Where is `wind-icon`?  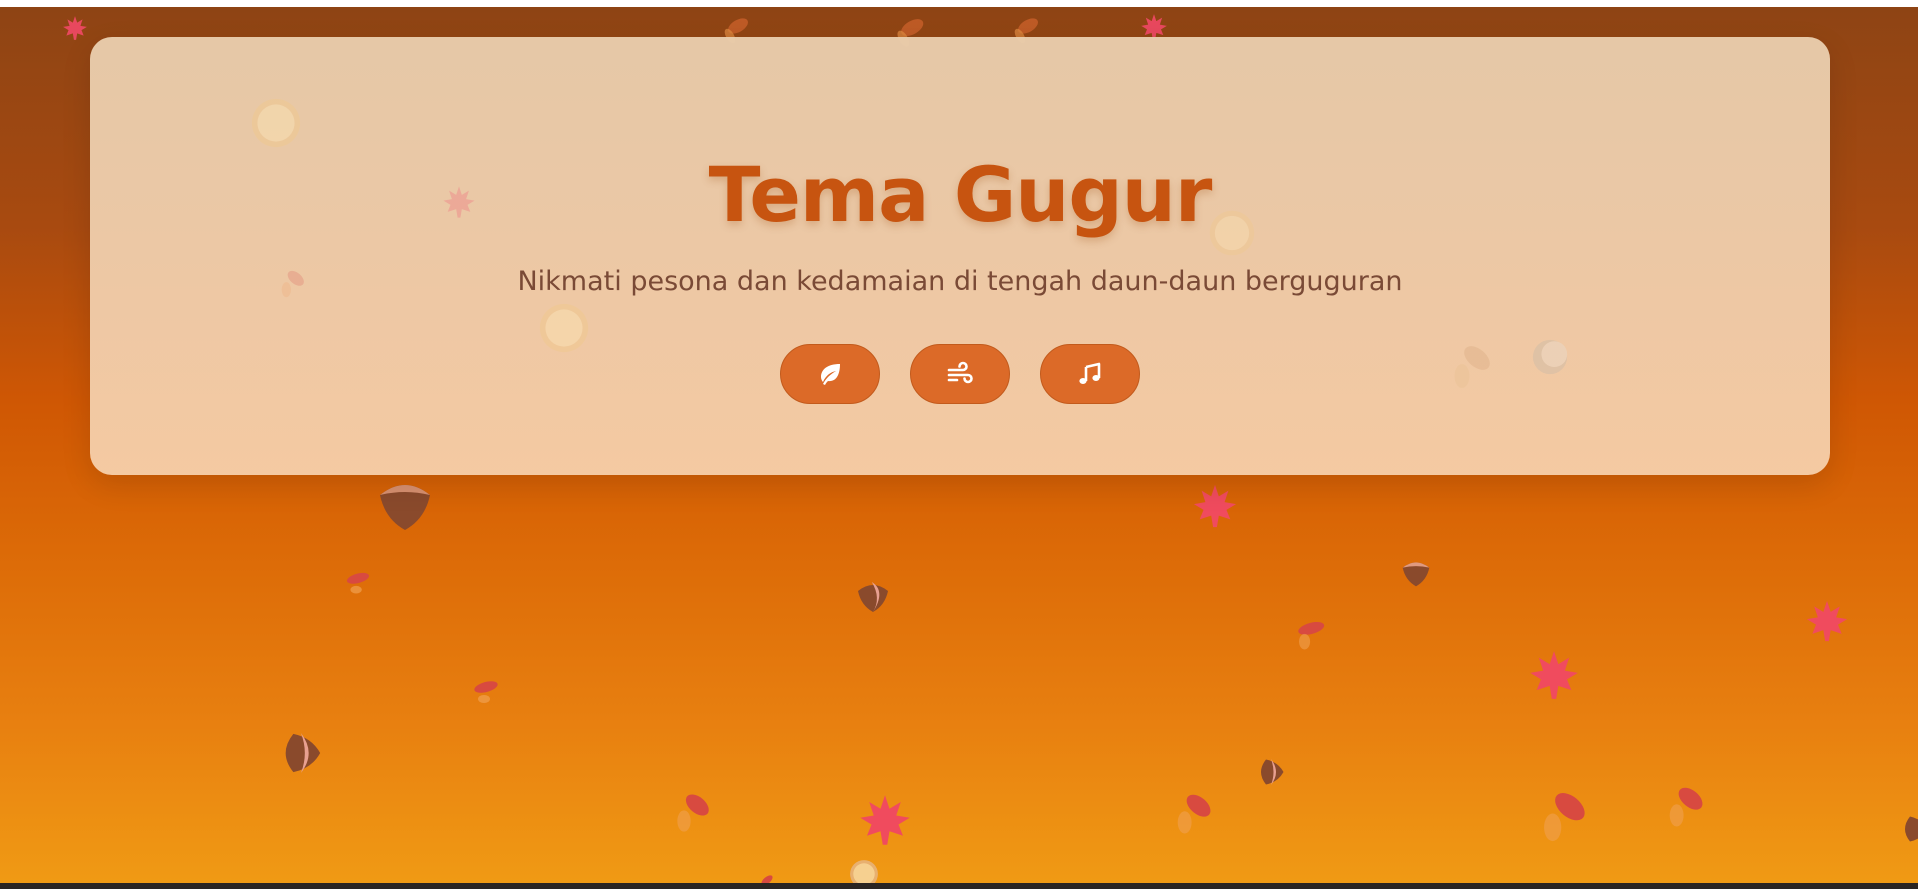 wind-icon is located at coordinates (960, 372).